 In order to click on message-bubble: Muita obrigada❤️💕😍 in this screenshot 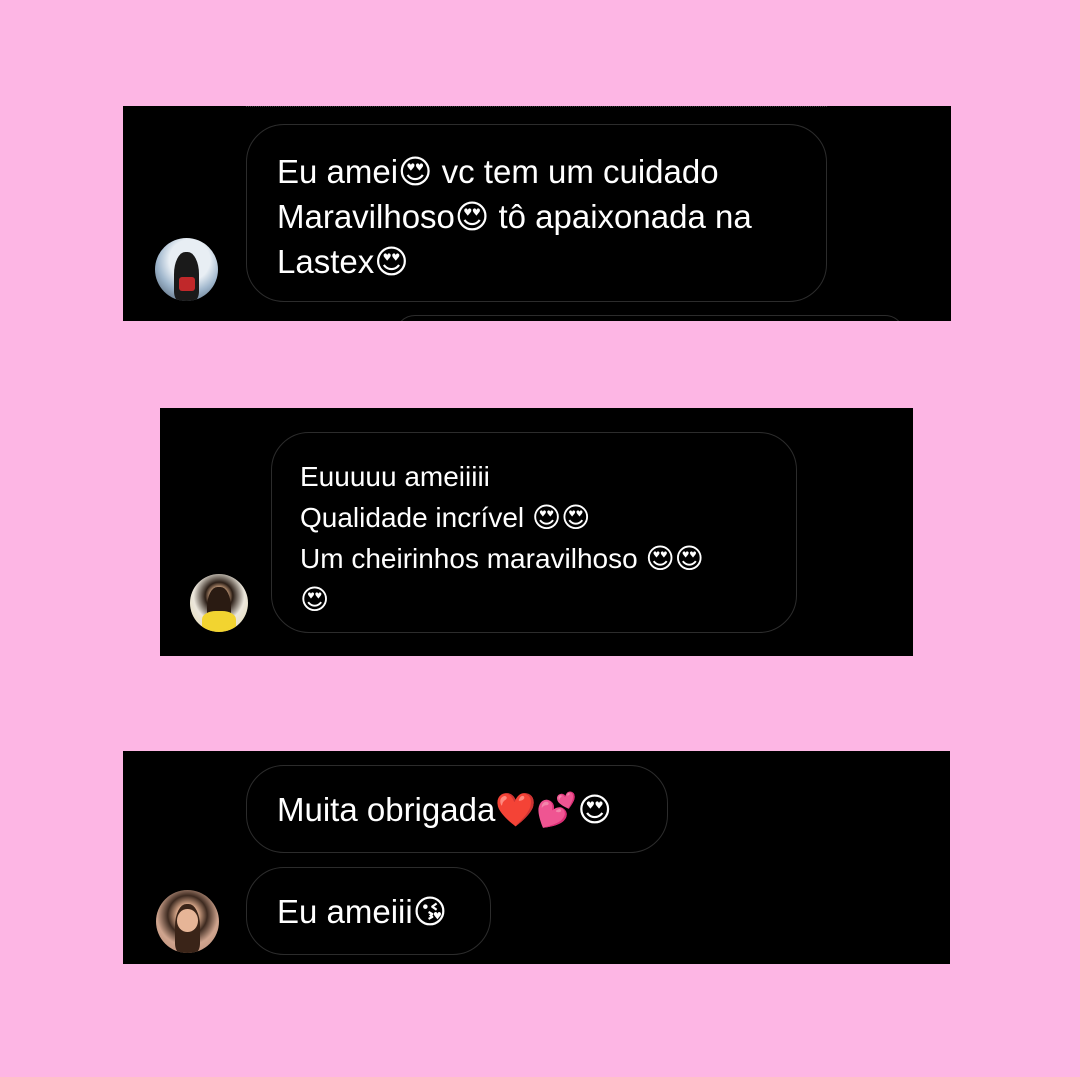, I will do `click(457, 809)`.